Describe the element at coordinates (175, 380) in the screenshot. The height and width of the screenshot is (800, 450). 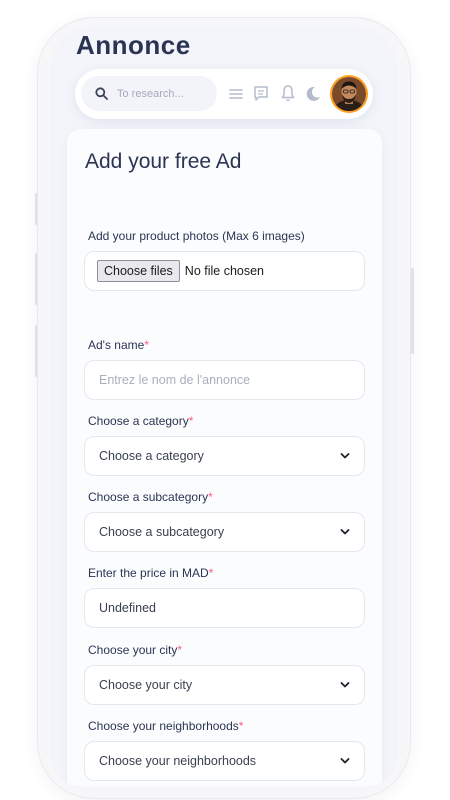
I see `ad-name-placeholder: Entrez le nom de l'annonce` at that location.